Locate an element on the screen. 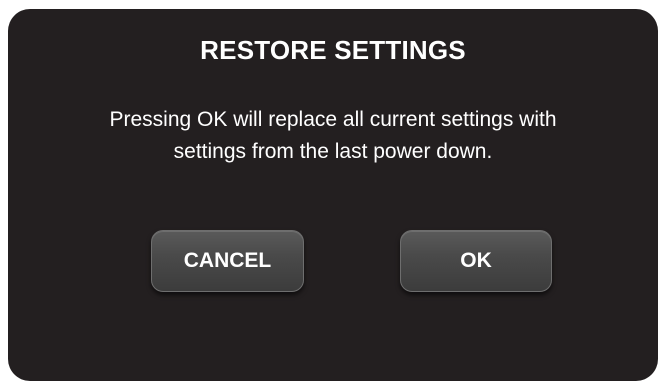 The image size is (666, 381). cancel-button-label: CANCEL is located at coordinates (227, 260).